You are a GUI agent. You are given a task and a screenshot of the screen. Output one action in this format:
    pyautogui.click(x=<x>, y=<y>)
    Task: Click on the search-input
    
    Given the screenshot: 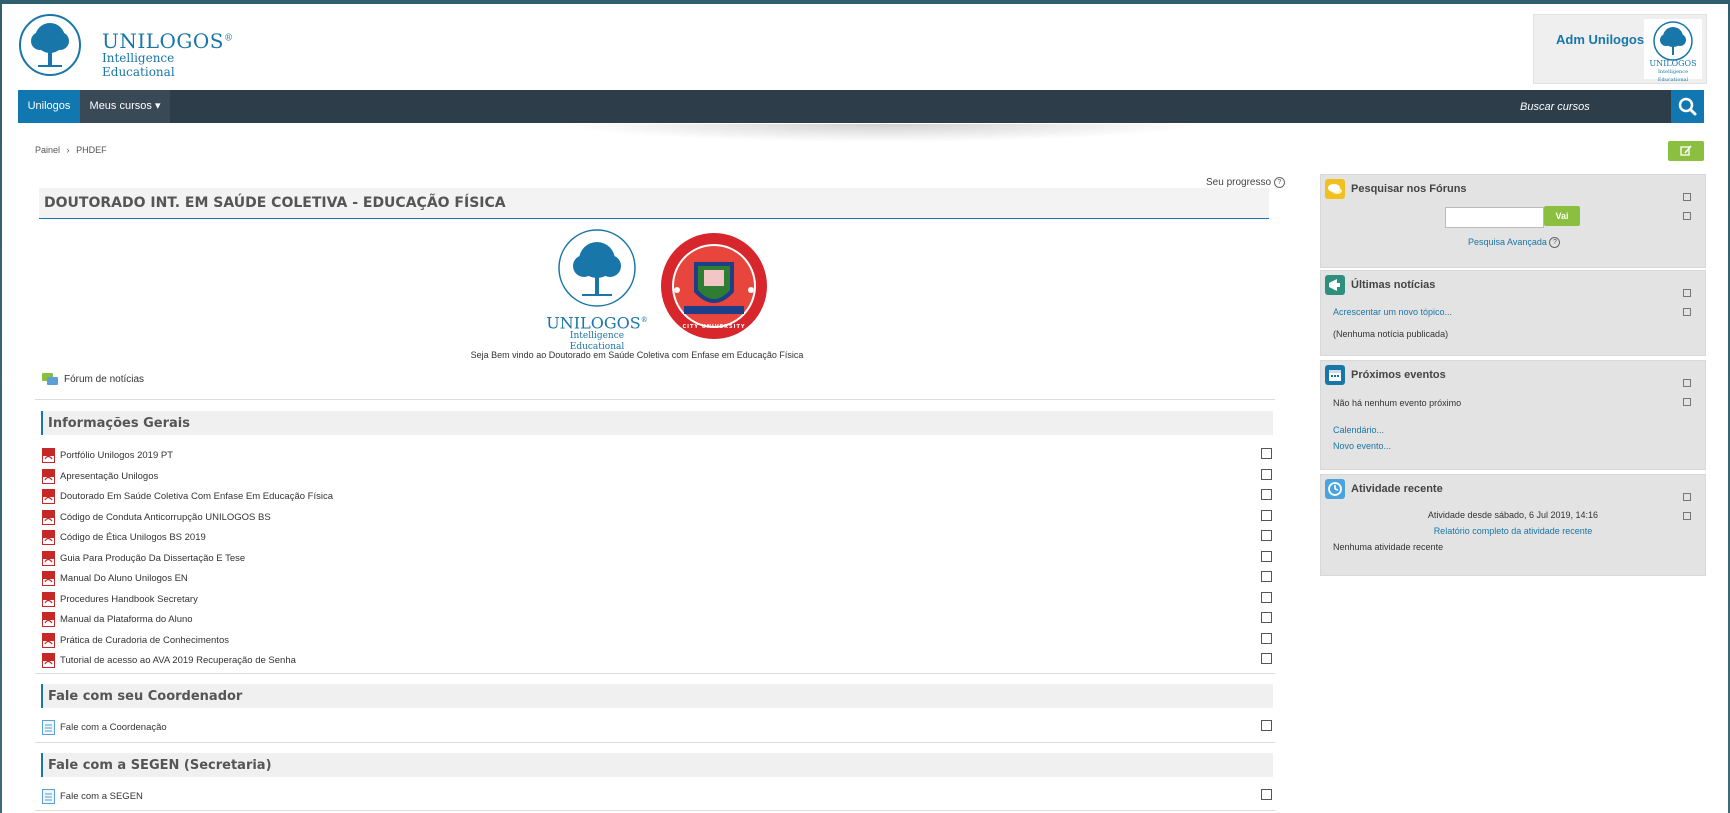 What is the action you would take?
    pyautogui.click(x=1595, y=107)
    